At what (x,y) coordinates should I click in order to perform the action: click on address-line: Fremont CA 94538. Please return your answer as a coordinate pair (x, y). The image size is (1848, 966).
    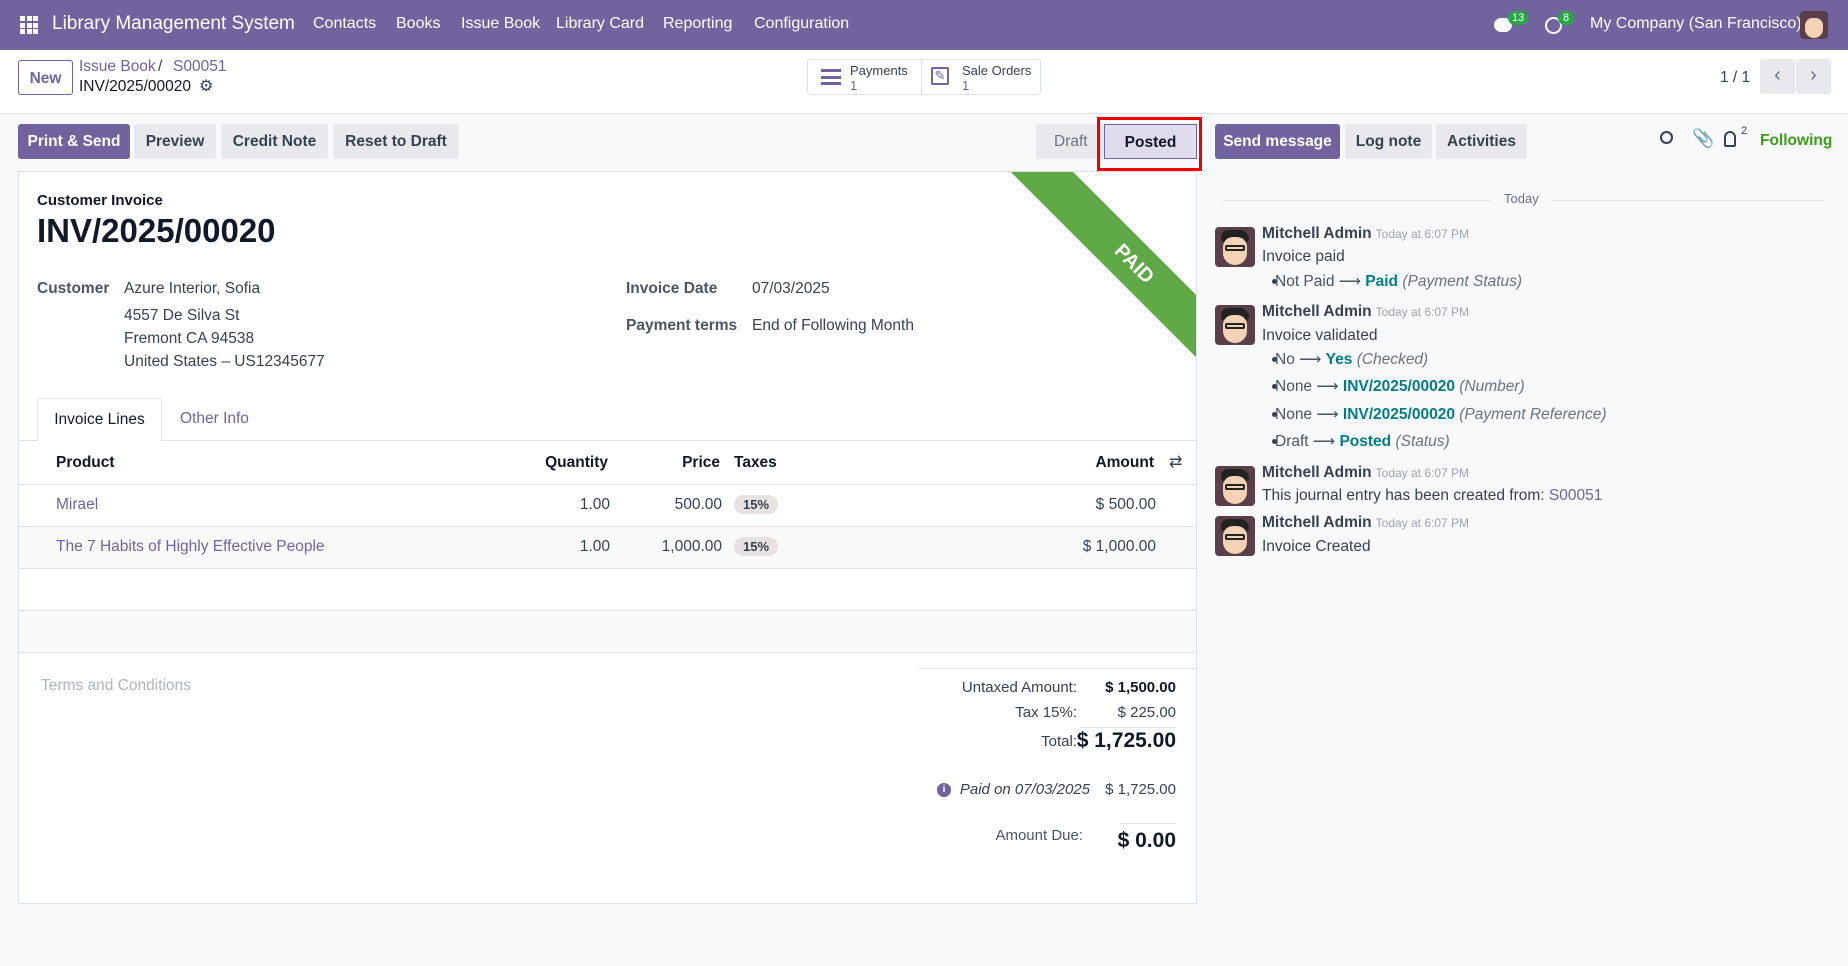
    Looking at the image, I should click on (189, 338).